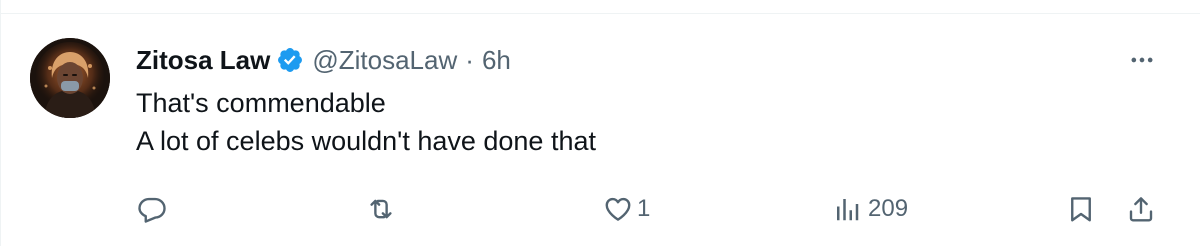 This screenshot has height=246, width=1200. I want to click on reply-icon, so click(152, 210).